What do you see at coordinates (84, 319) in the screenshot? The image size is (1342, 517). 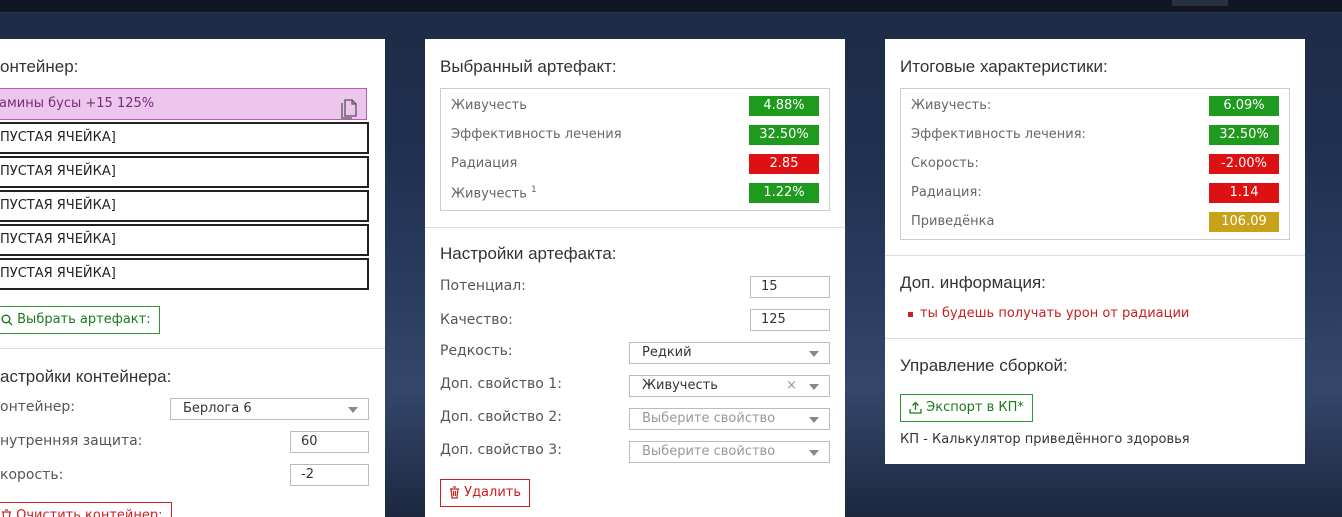 I see `select-artifact-label: Выбрать артефакт:` at bounding box center [84, 319].